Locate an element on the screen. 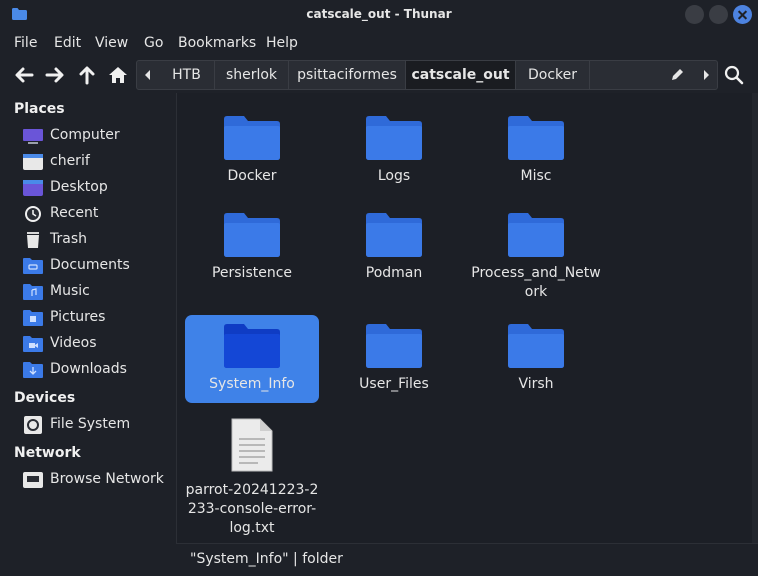 This screenshot has width=758, height=576. sidebar-item-pictures: Pictures is located at coordinates (97, 318).